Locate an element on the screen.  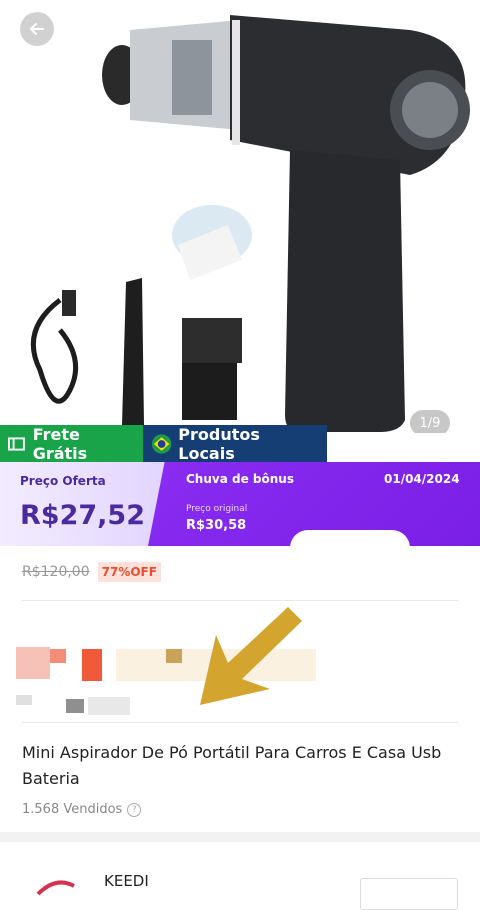
shop-row: KEEDI is located at coordinates (240, 876).